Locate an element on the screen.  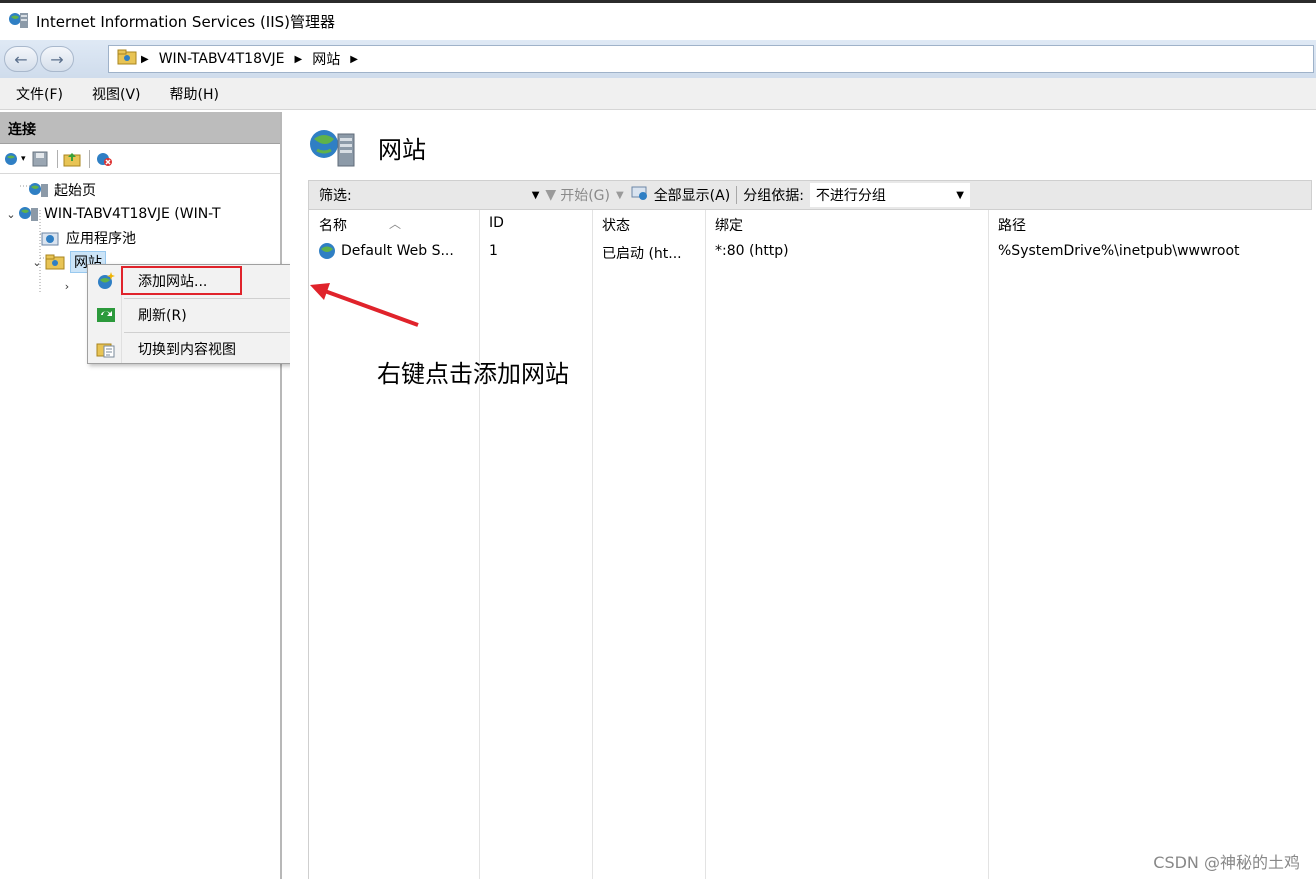
annotation-highlight-box is located at coordinates (181, 280).